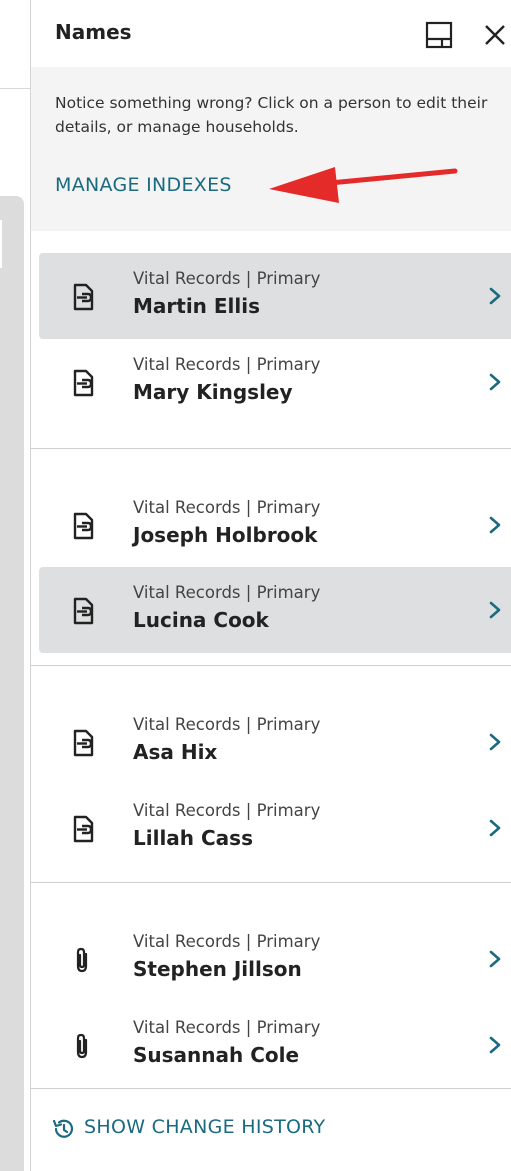 The height and width of the screenshot is (1171, 511). Describe the element at coordinates (216, 1055) in the screenshot. I see `person-name: Susannah Cole` at that location.